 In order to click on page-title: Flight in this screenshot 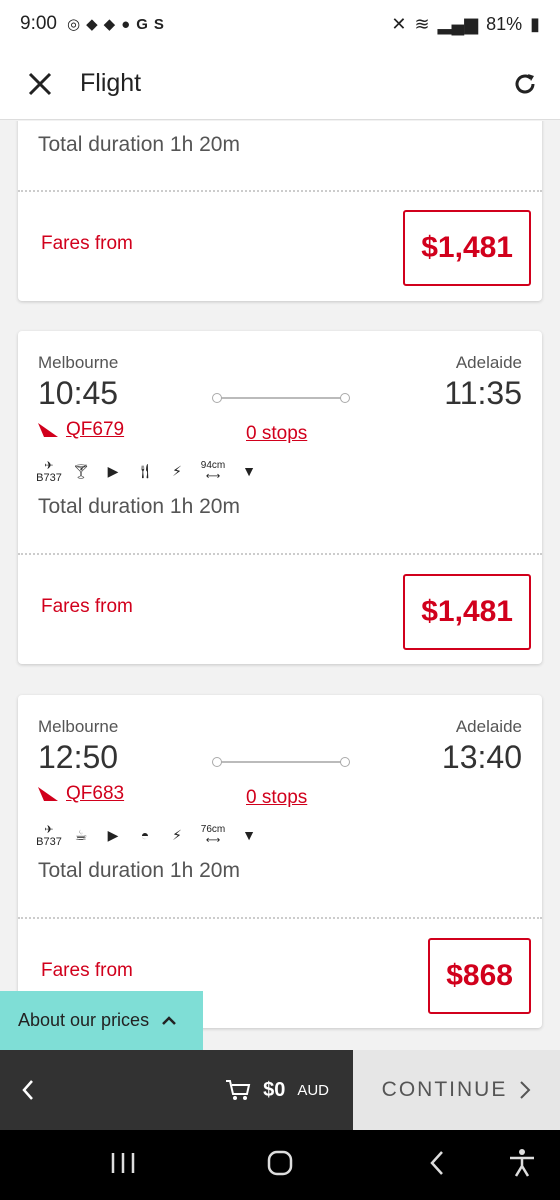, I will do `click(111, 83)`.